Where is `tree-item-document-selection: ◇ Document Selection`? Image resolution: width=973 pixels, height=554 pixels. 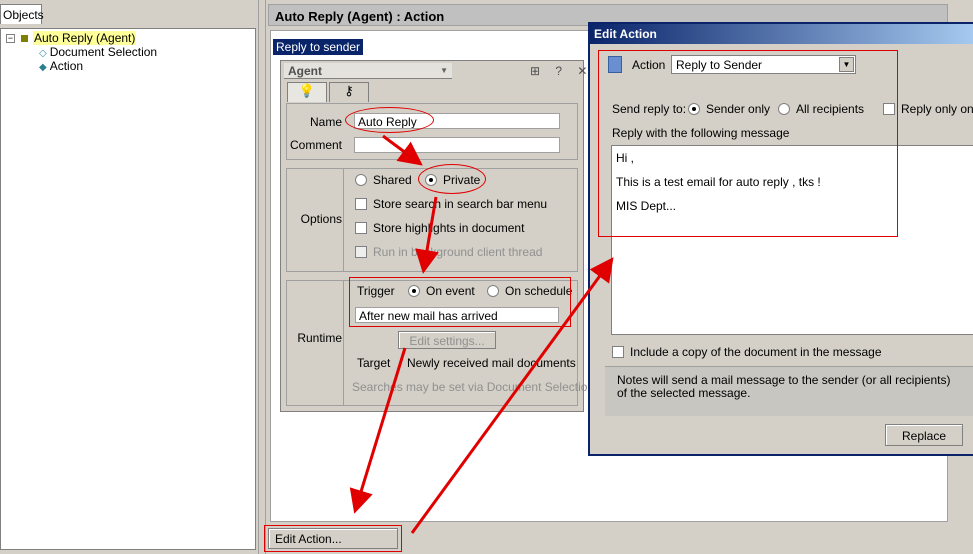 tree-item-document-selection: ◇ Document Selection is located at coordinates (98, 52).